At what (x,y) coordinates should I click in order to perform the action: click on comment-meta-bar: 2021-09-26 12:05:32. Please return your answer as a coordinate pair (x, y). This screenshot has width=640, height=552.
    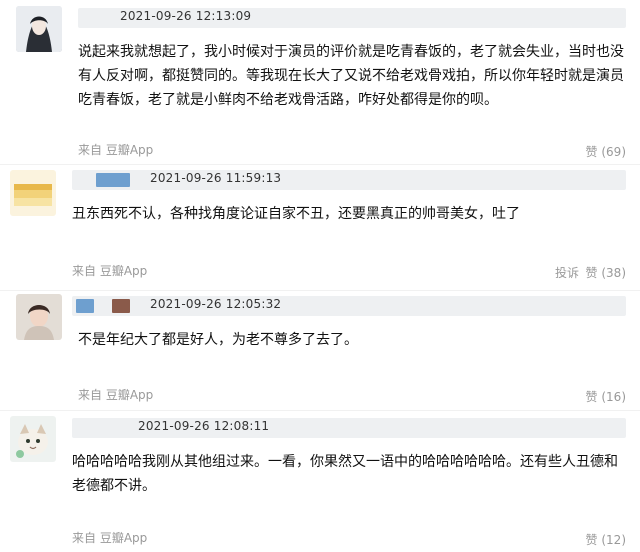
    Looking at the image, I should click on (349, 306).